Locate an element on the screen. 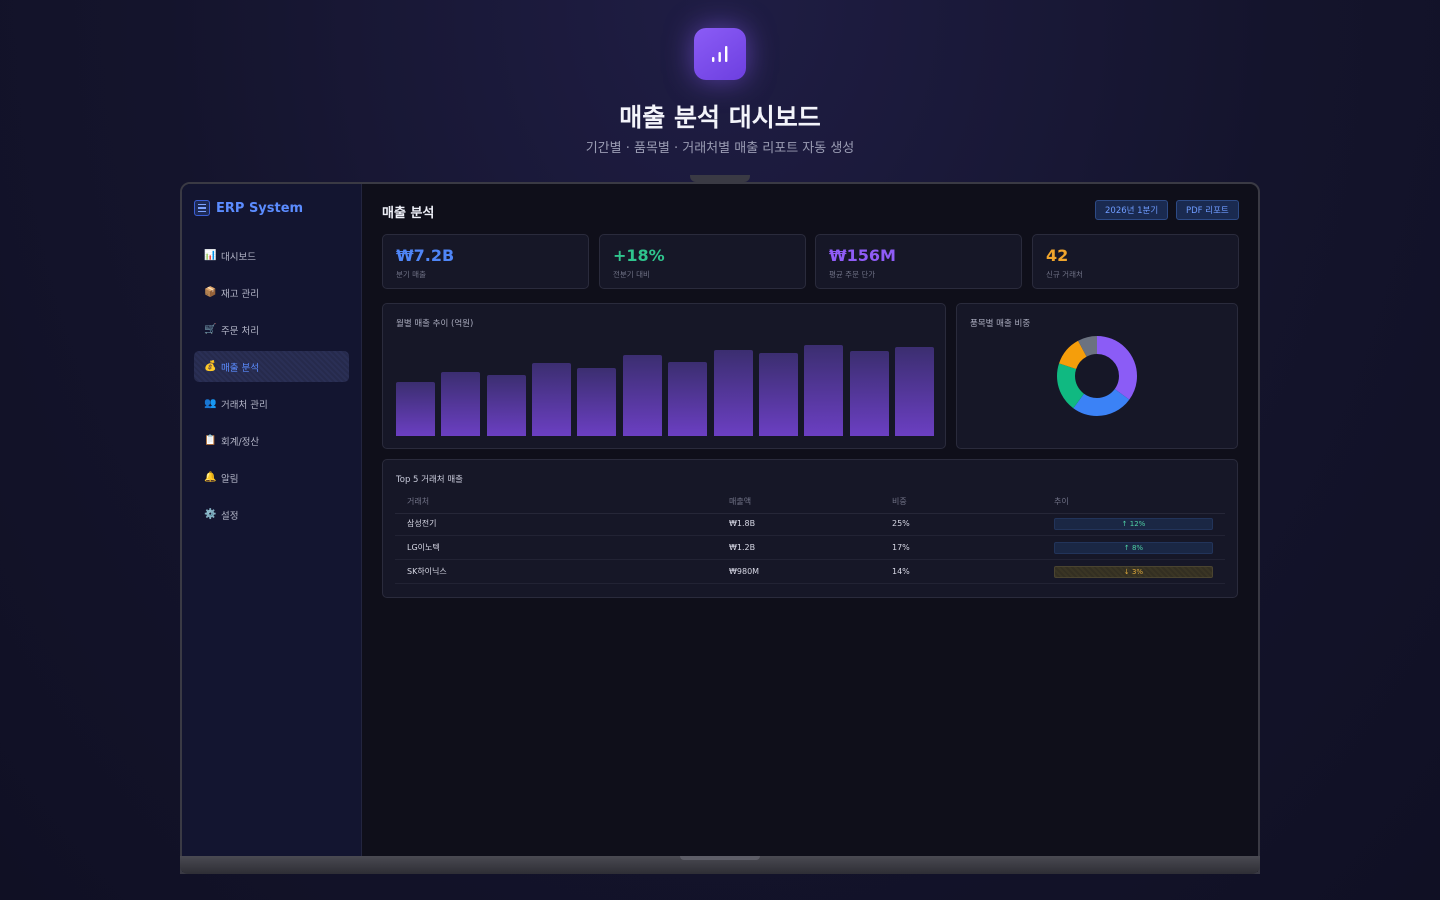  sidebar-item-label: 설정 is located at coordinates (230, 516).